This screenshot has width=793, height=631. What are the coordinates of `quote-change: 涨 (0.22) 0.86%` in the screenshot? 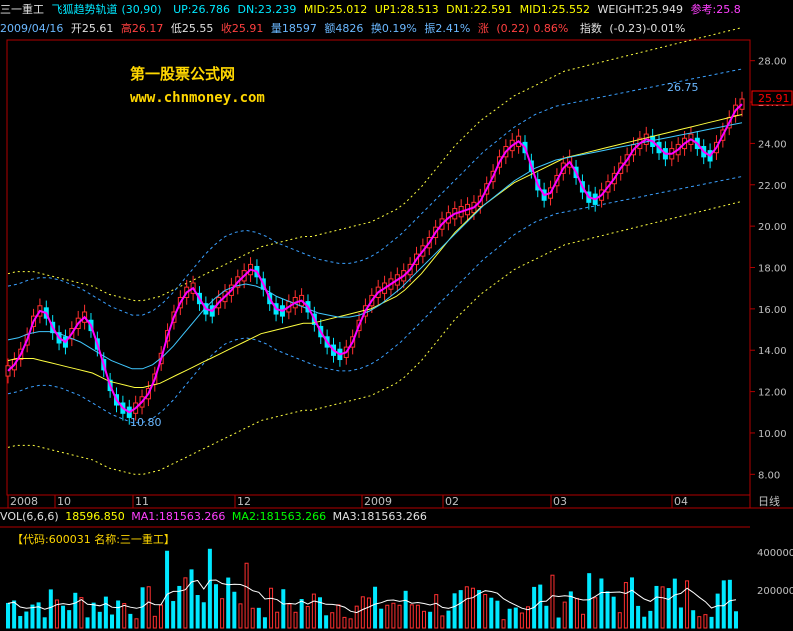 It's located at (523, 28).